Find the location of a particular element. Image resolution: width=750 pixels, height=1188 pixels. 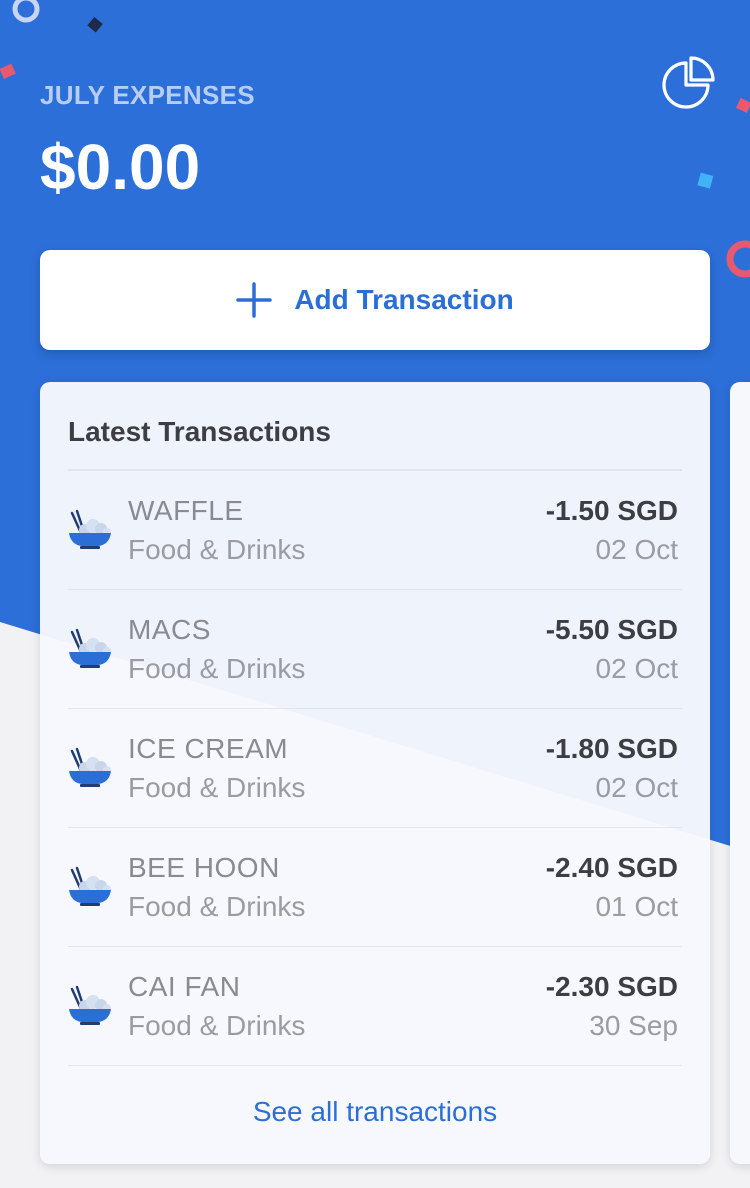

expenses-header: JULY EXPENSES $0.00 is located at coordinates (147, 140).